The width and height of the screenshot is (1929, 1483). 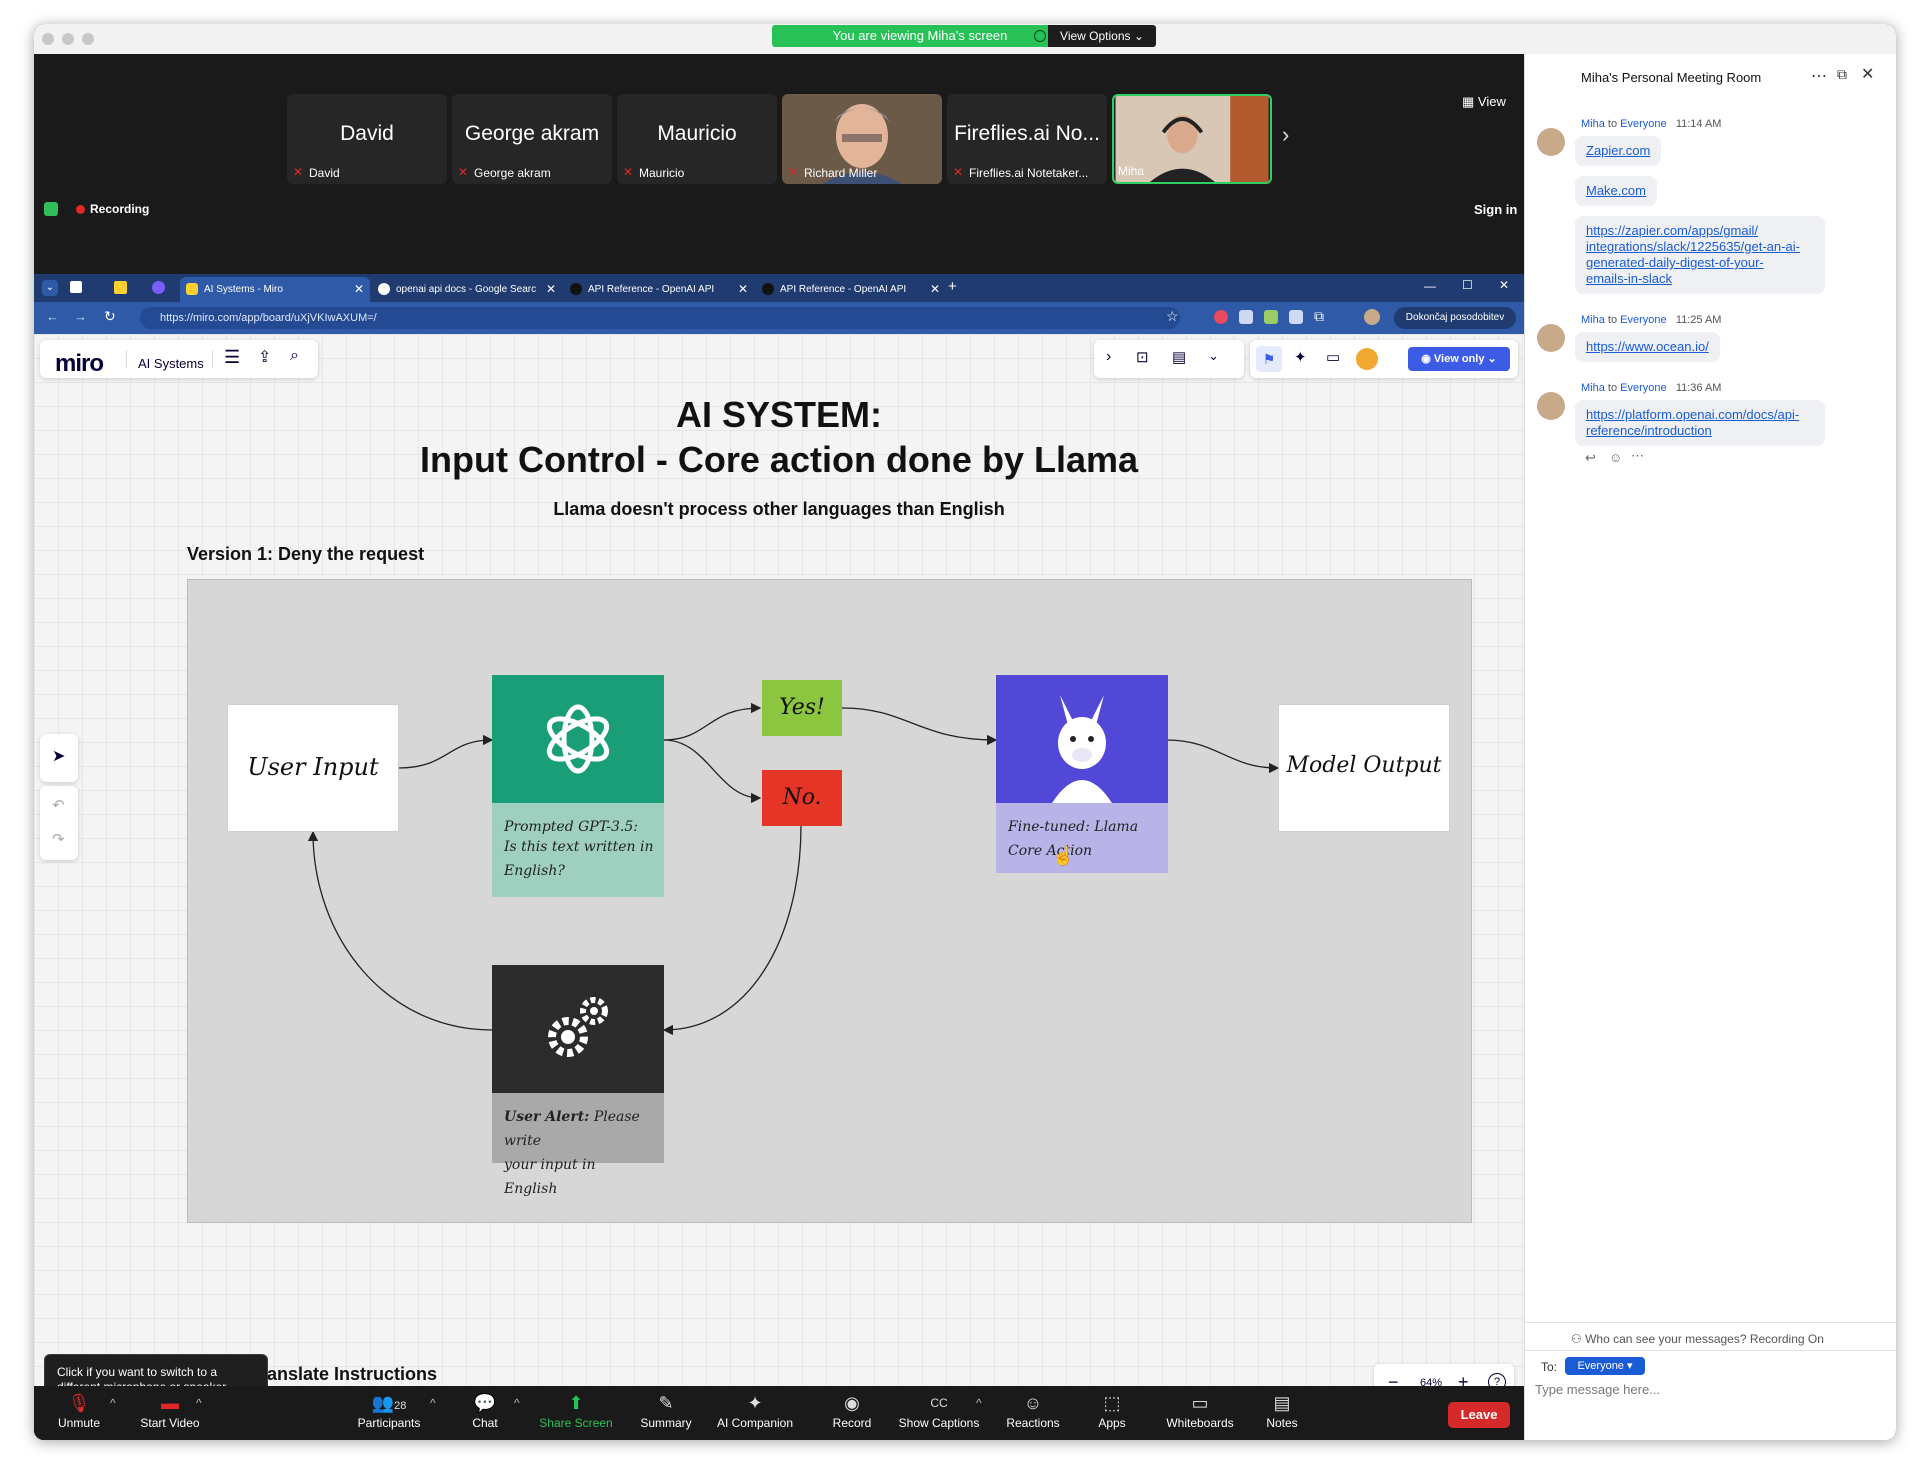 What do you see at coordinates (1364, 768) in the screenshot?
I see `model-output-node: Model Output` at bounding box center [1364, 768].